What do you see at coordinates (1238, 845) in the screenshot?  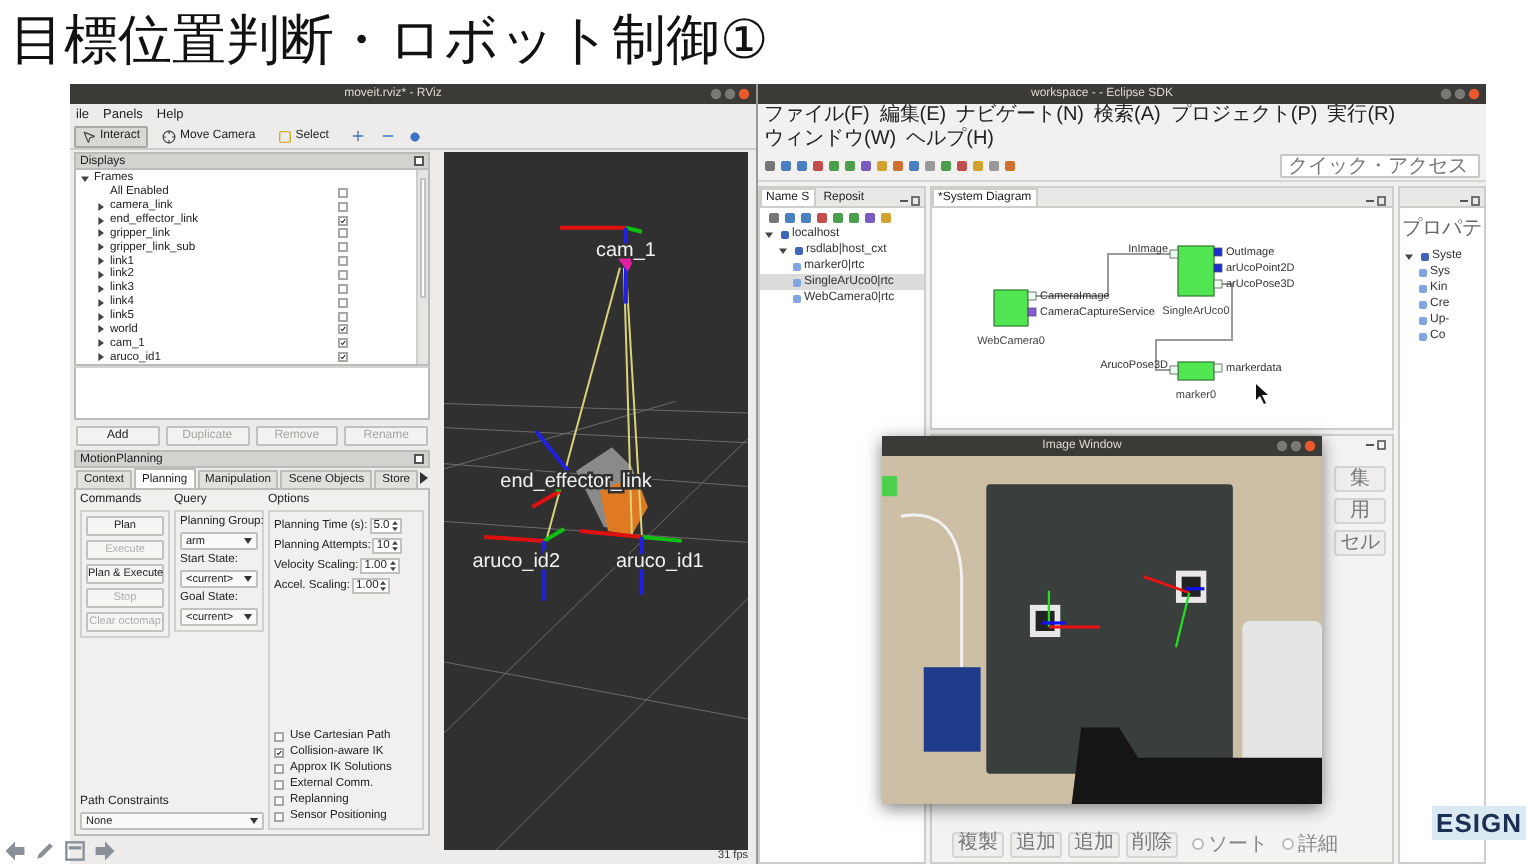 I see `radio-label: ソート` at bounding box center [1238, 845].